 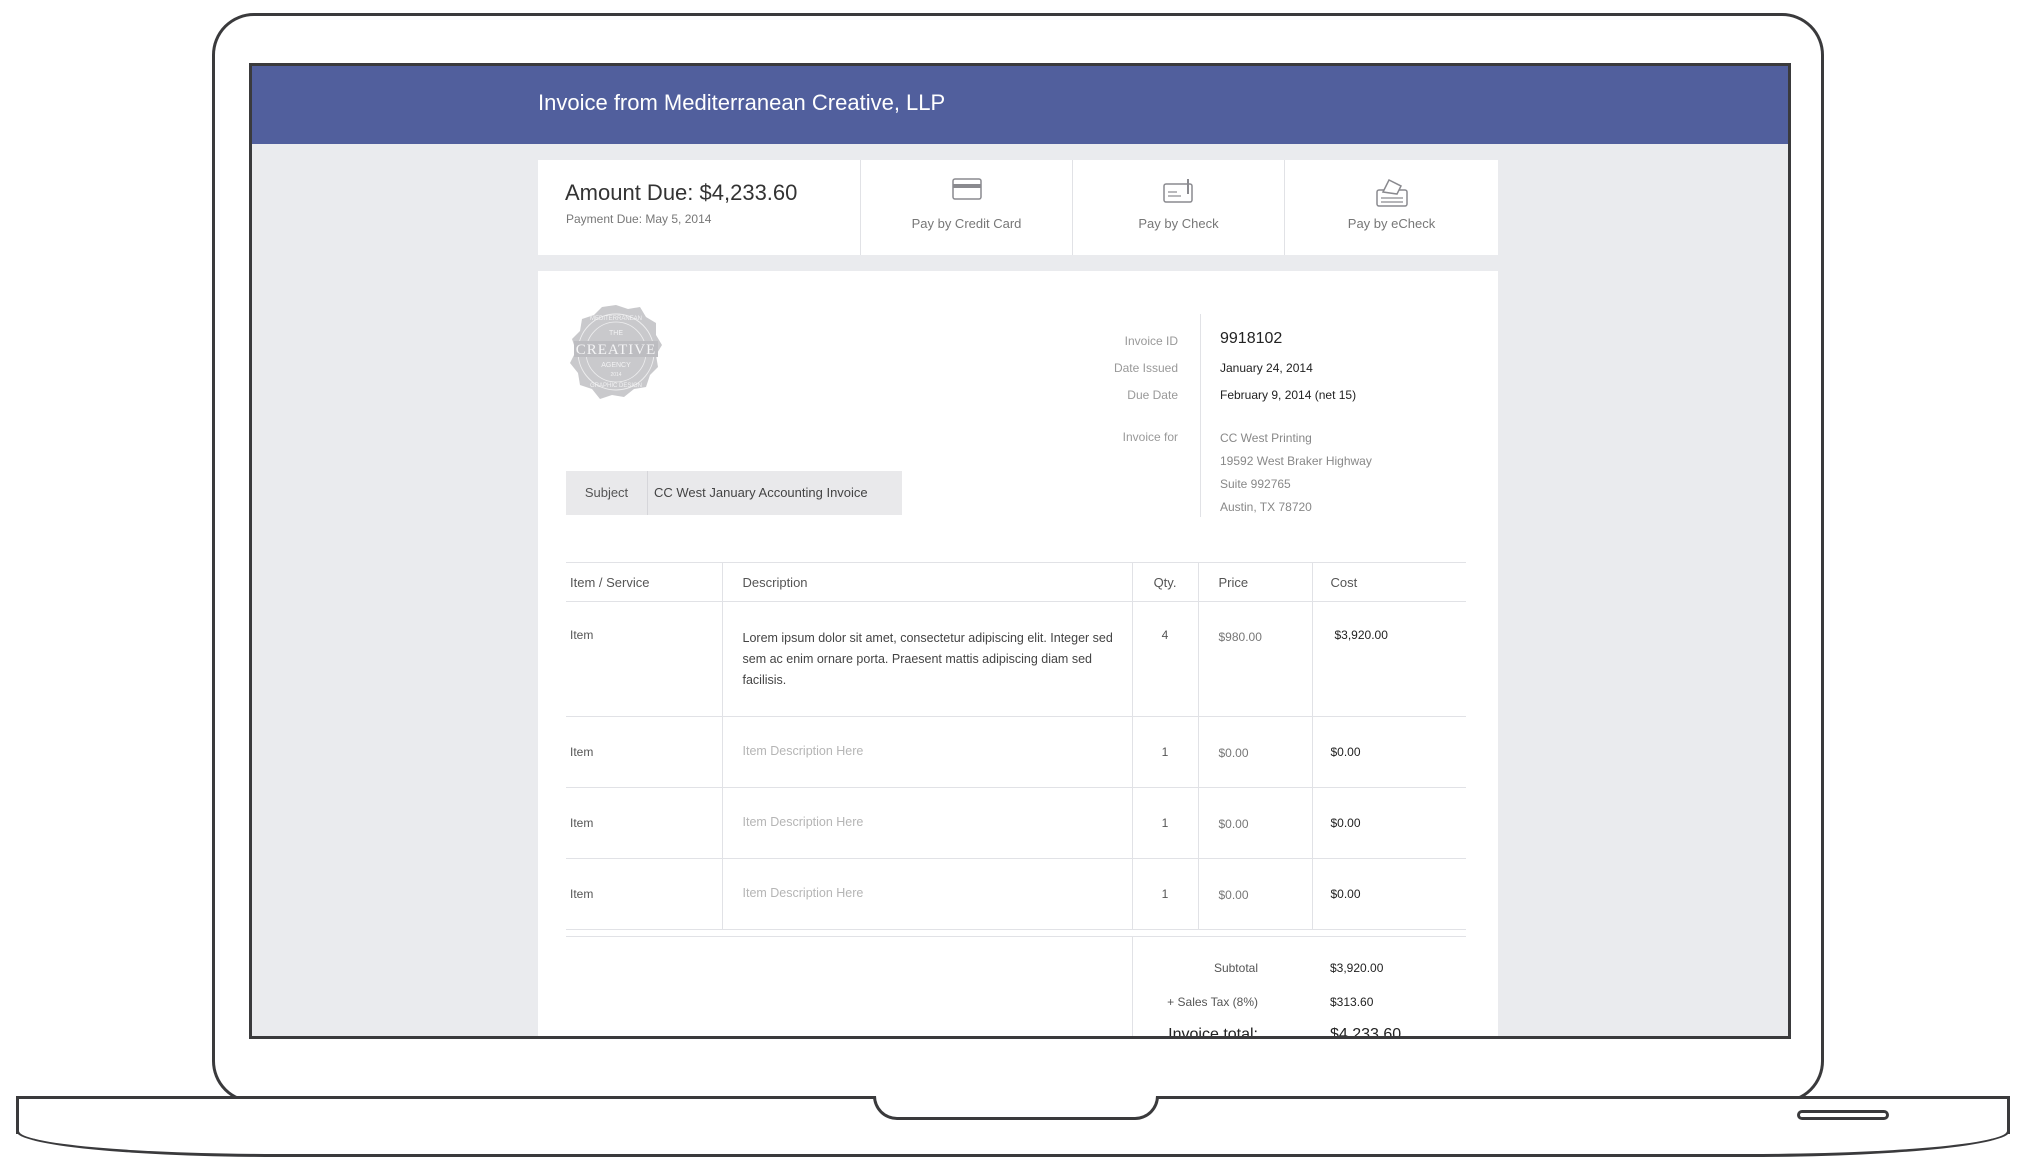 I want to click on client-suite: Suite 992765, so click(x=1255, y=484).